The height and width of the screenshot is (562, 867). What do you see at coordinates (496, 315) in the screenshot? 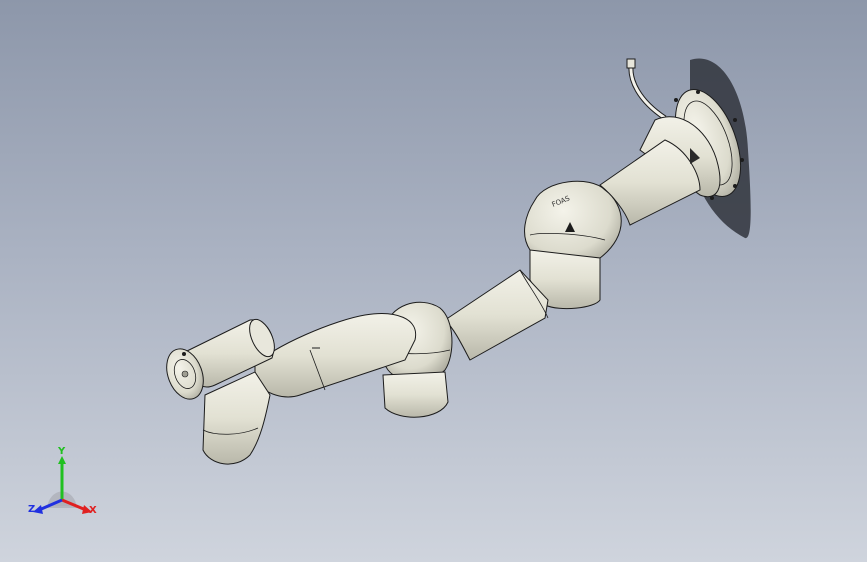
I see `forearm-link` at bounding box center [496, 315].